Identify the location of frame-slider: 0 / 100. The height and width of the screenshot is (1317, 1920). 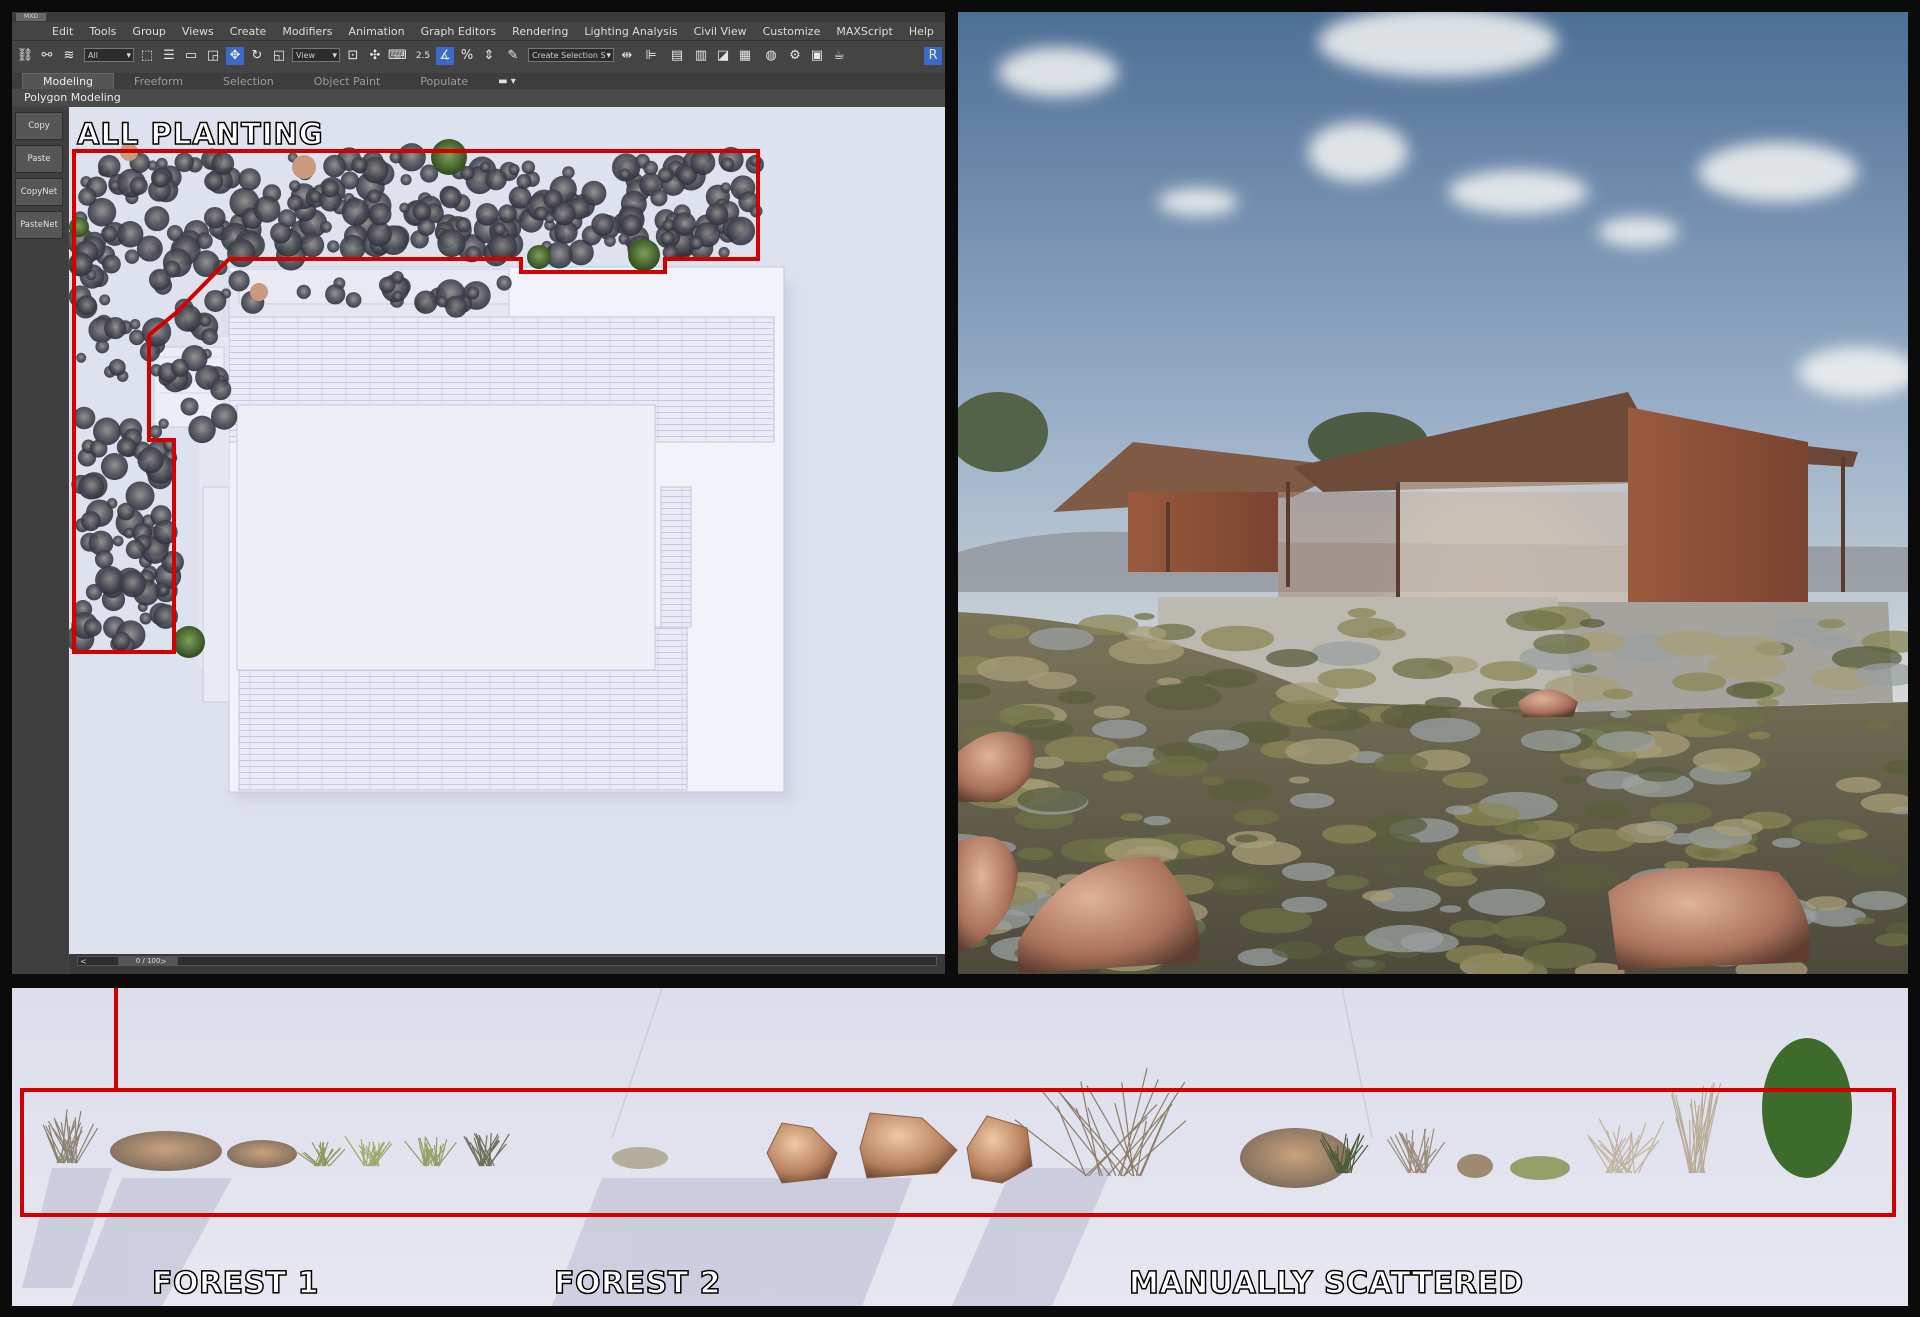
(148, 961).